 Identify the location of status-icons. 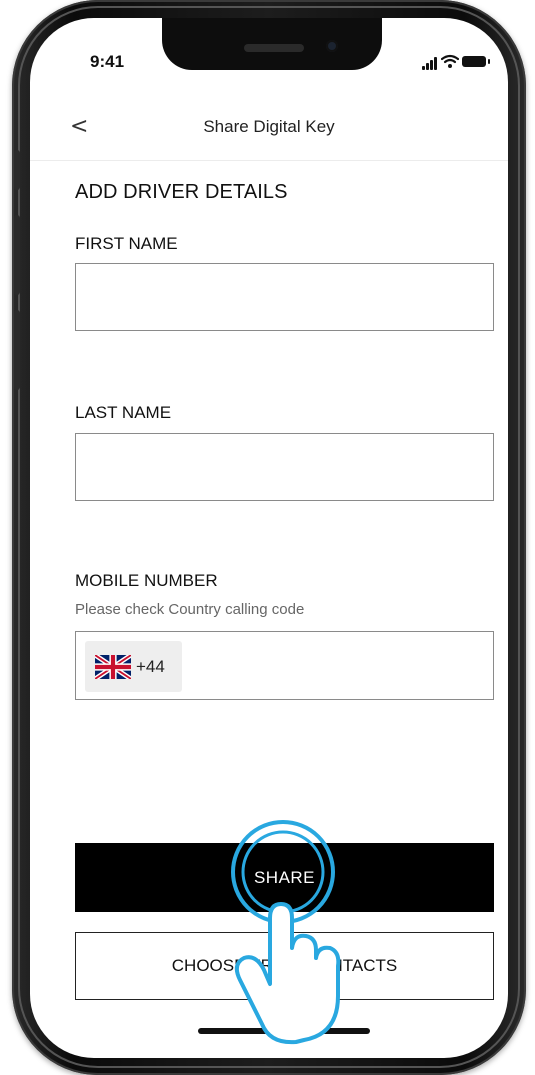
(457, 62).